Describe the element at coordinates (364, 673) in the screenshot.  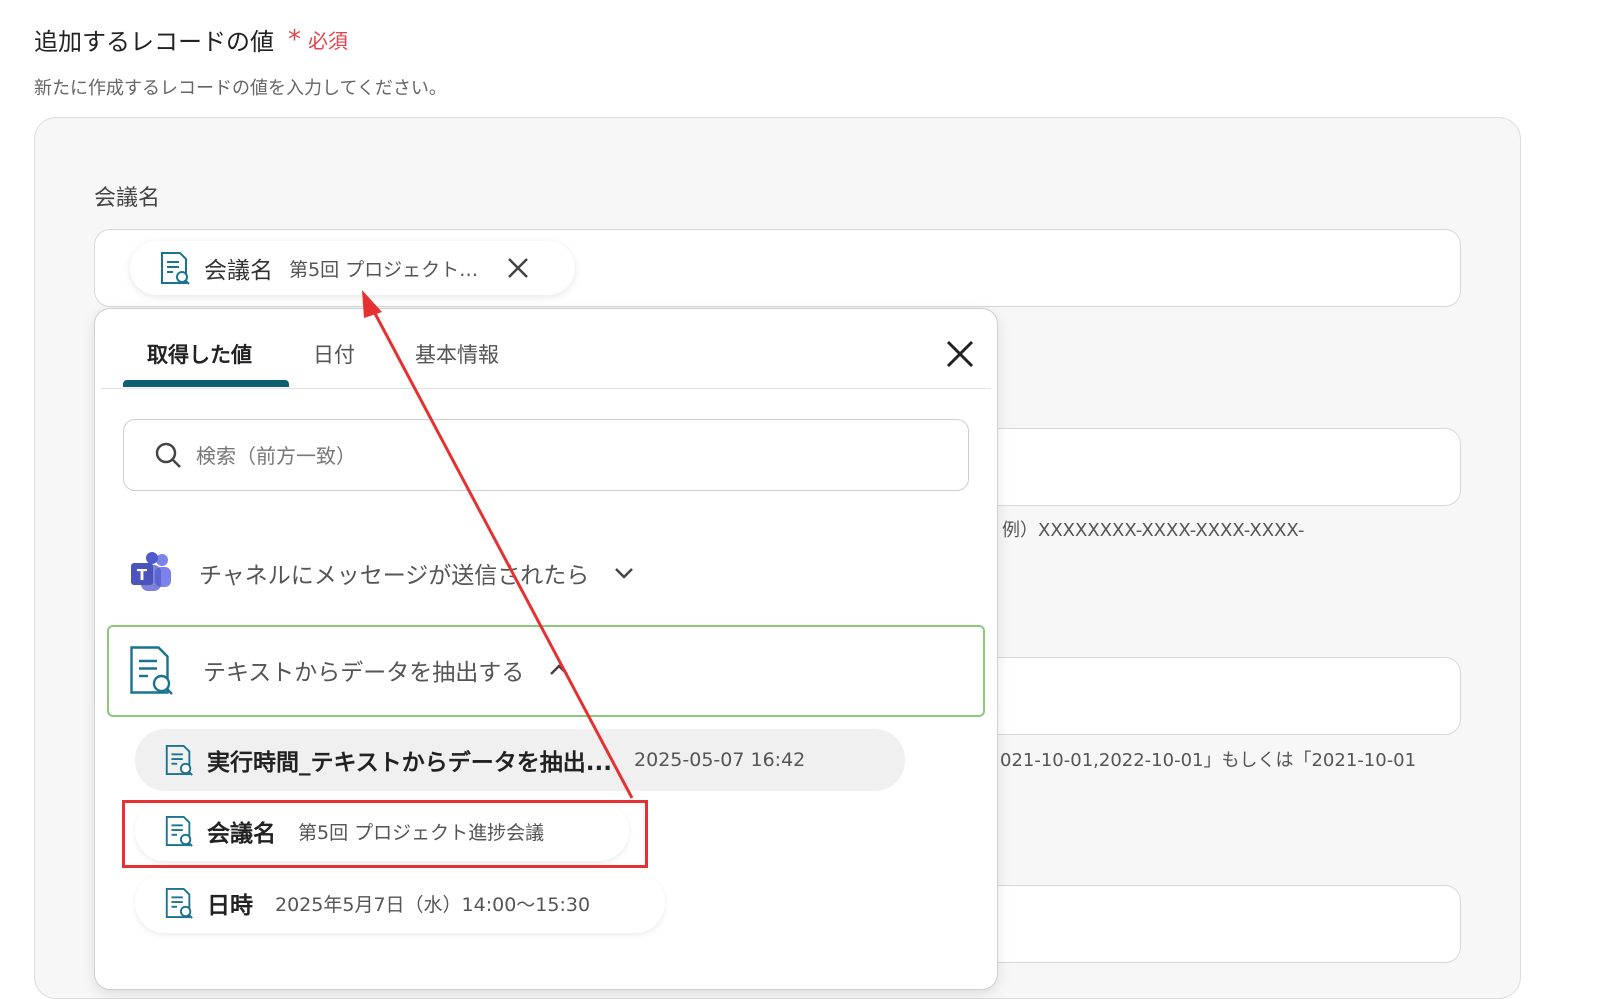
I see `group-label: テキストからデータを抽出する` at that location.